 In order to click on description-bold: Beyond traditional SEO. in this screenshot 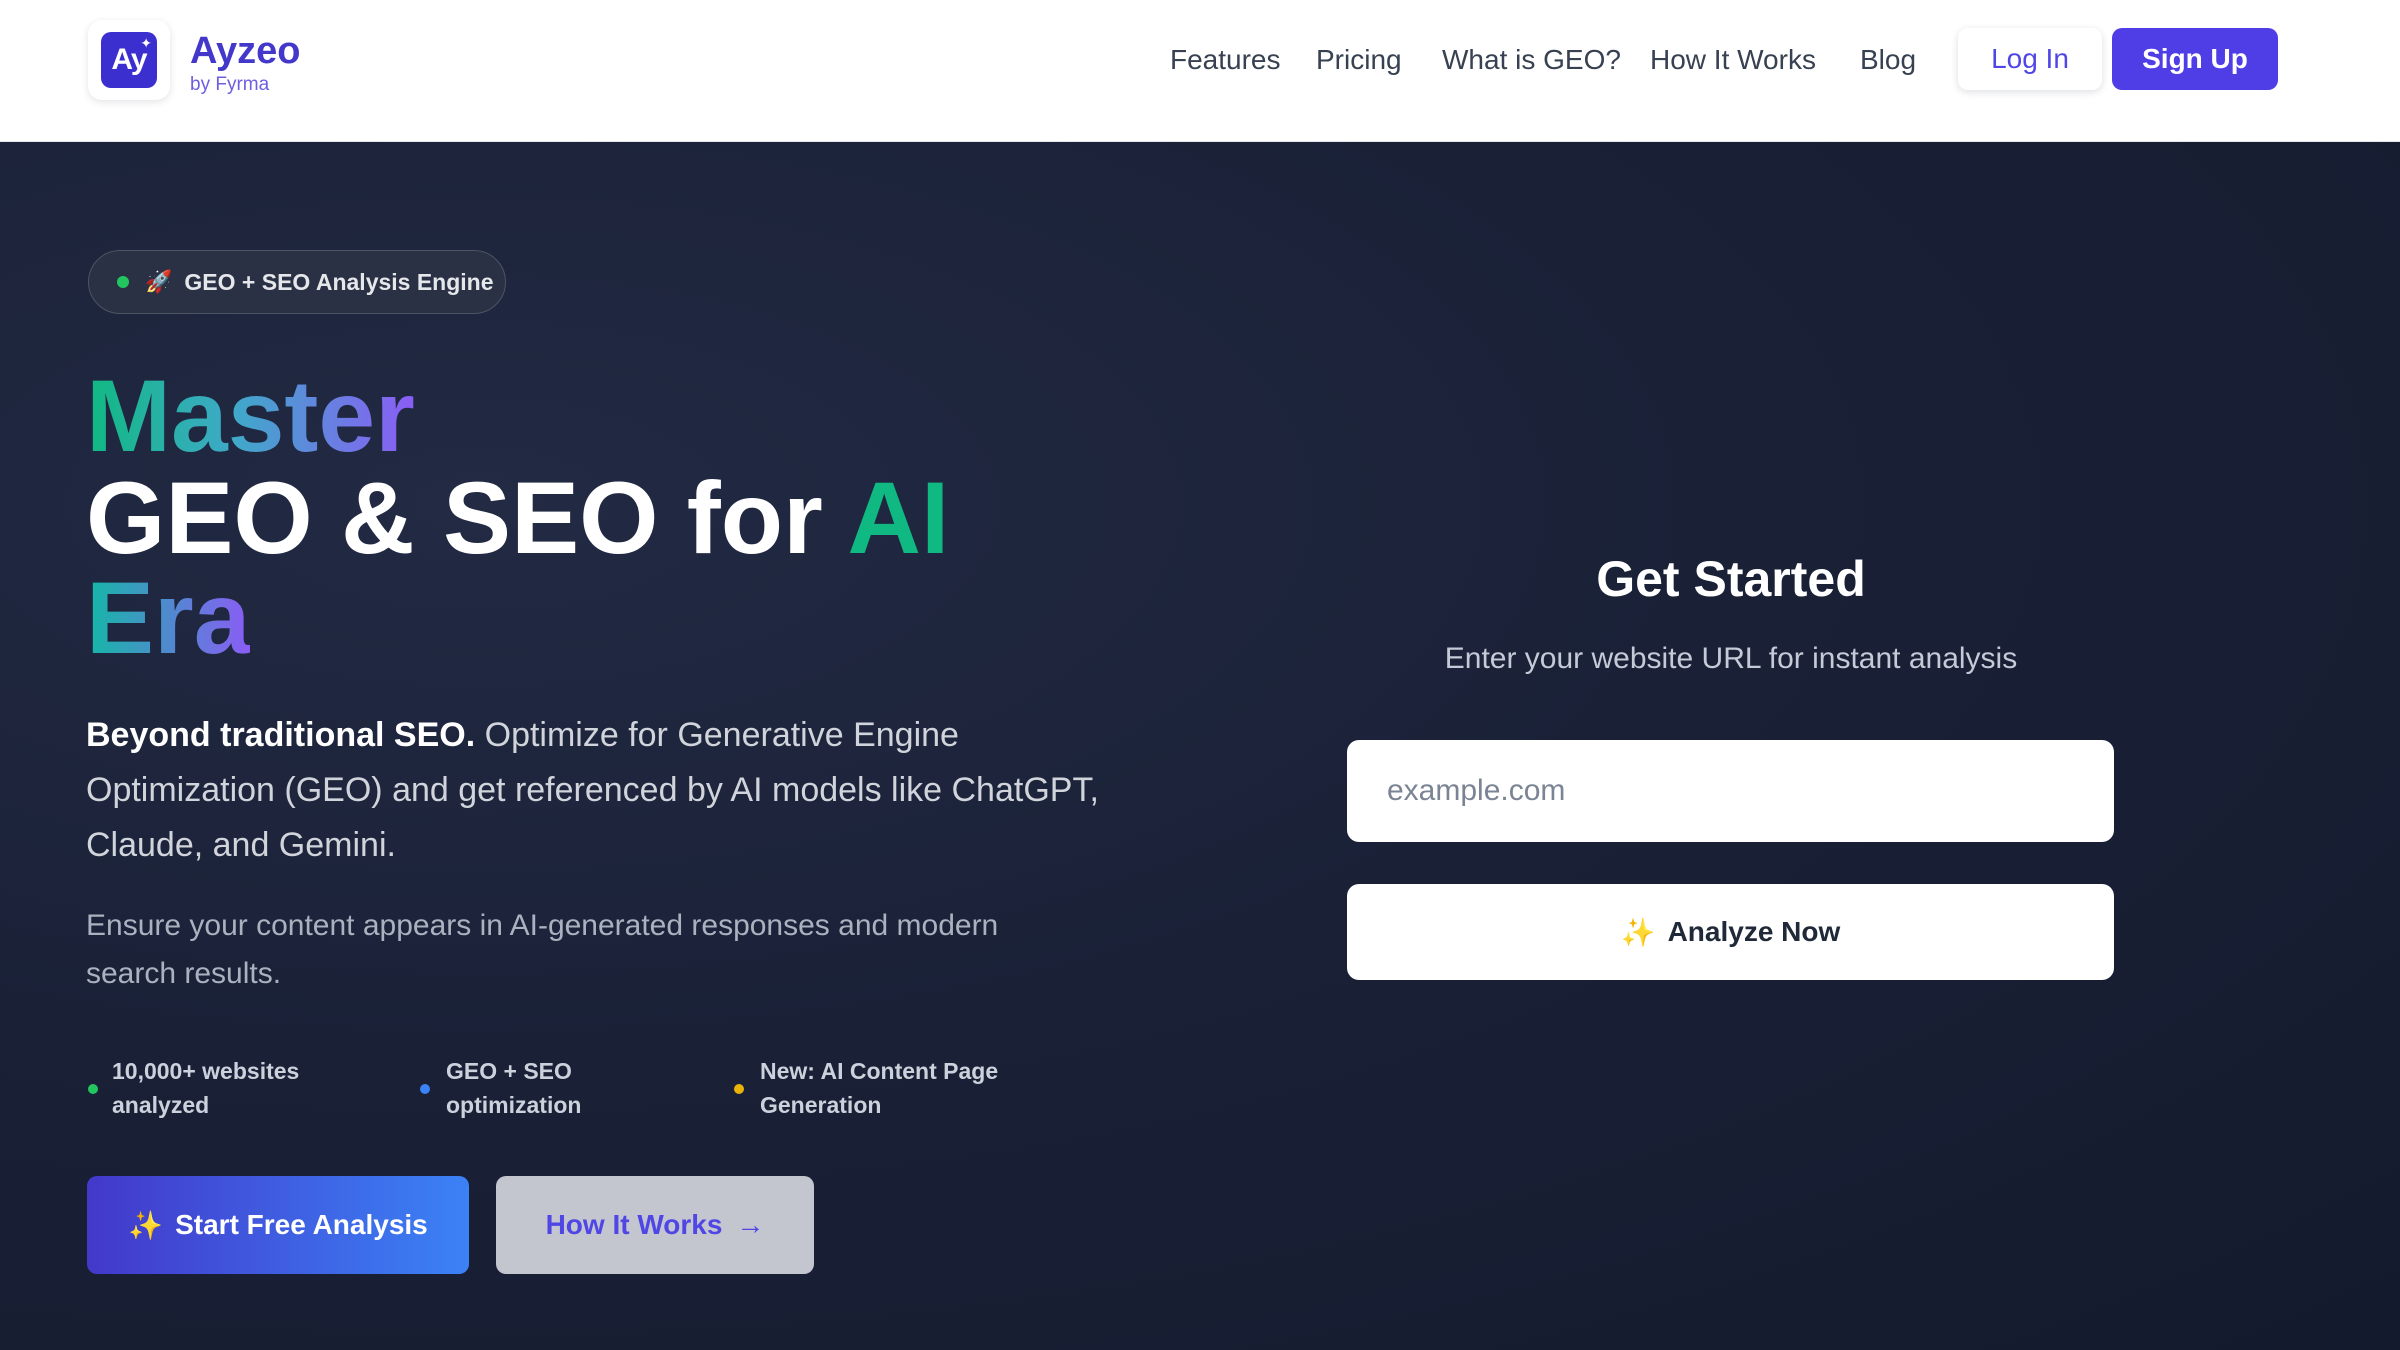, I will do `click(281, 735)`.